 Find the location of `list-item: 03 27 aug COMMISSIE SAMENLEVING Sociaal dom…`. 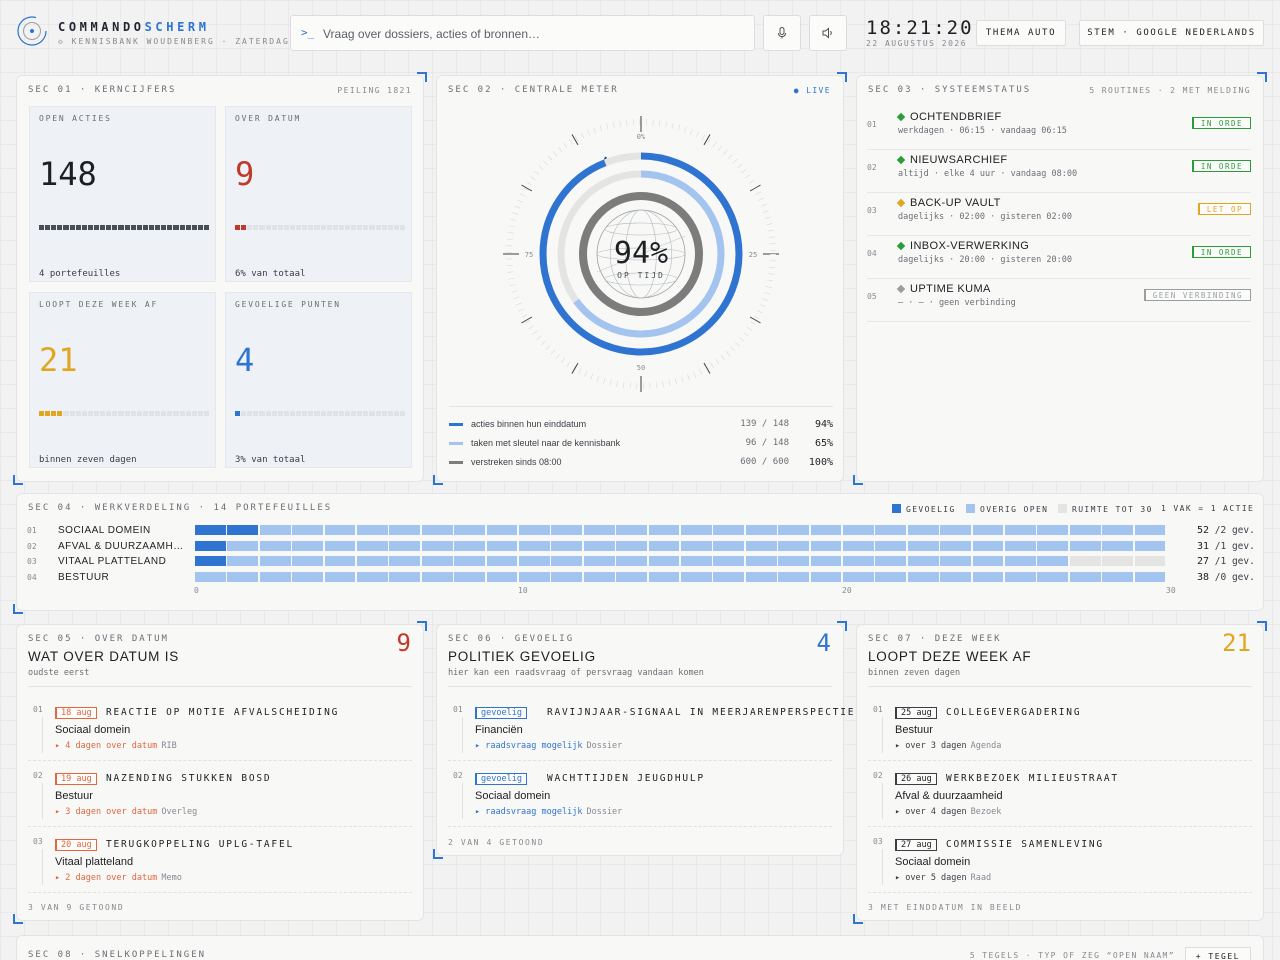

list-item: 03 27 aug COMMISSIE SAMENLEVING Sociaal dom… is located at coordinates (1060, 860).